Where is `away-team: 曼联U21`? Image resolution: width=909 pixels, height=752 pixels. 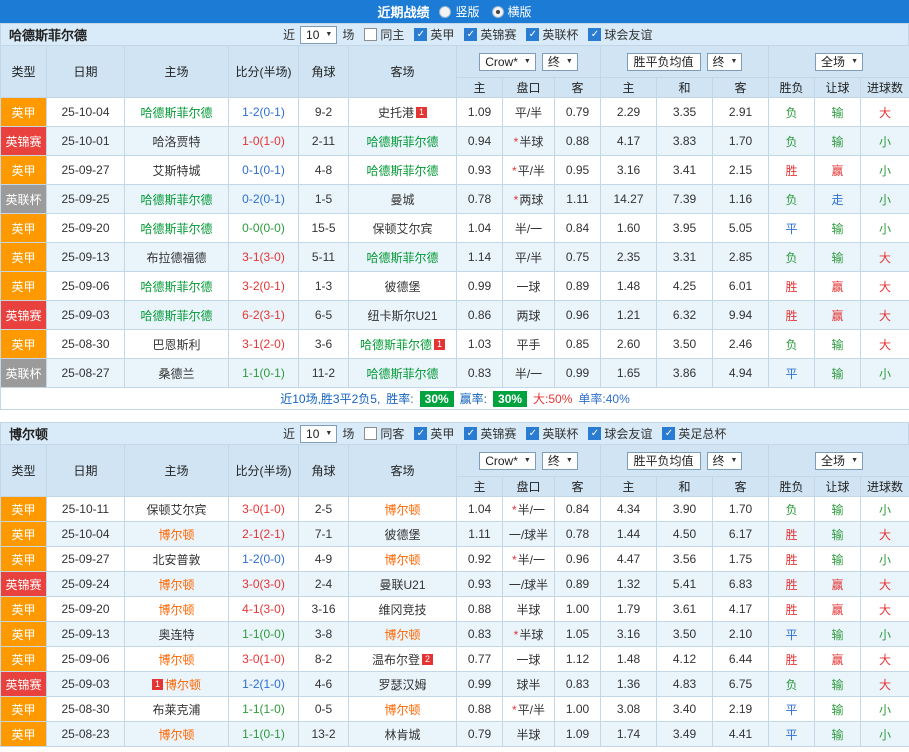 away-team: 曼联U21 is located at coordinates (402, 584).